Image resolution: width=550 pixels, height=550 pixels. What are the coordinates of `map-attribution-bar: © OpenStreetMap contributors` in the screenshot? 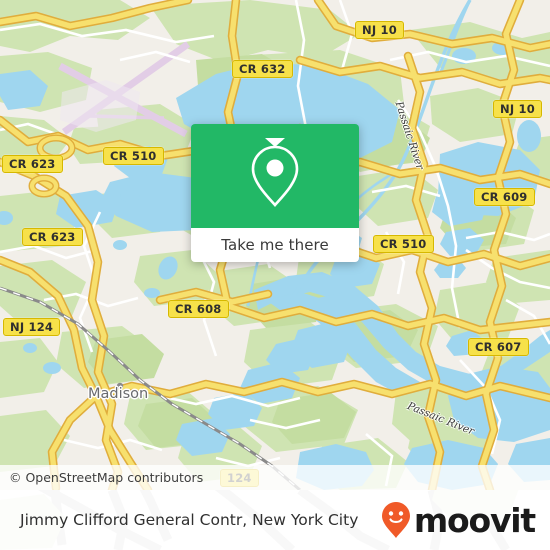 It's located at (275, 477).